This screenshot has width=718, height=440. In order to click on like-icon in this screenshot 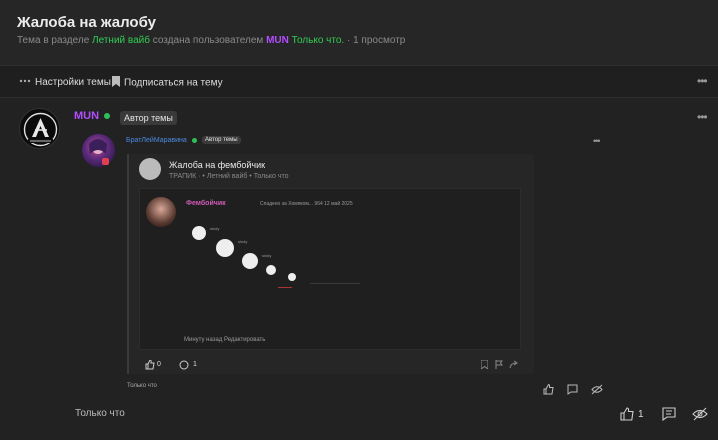, I will do `click(150, 365)`.